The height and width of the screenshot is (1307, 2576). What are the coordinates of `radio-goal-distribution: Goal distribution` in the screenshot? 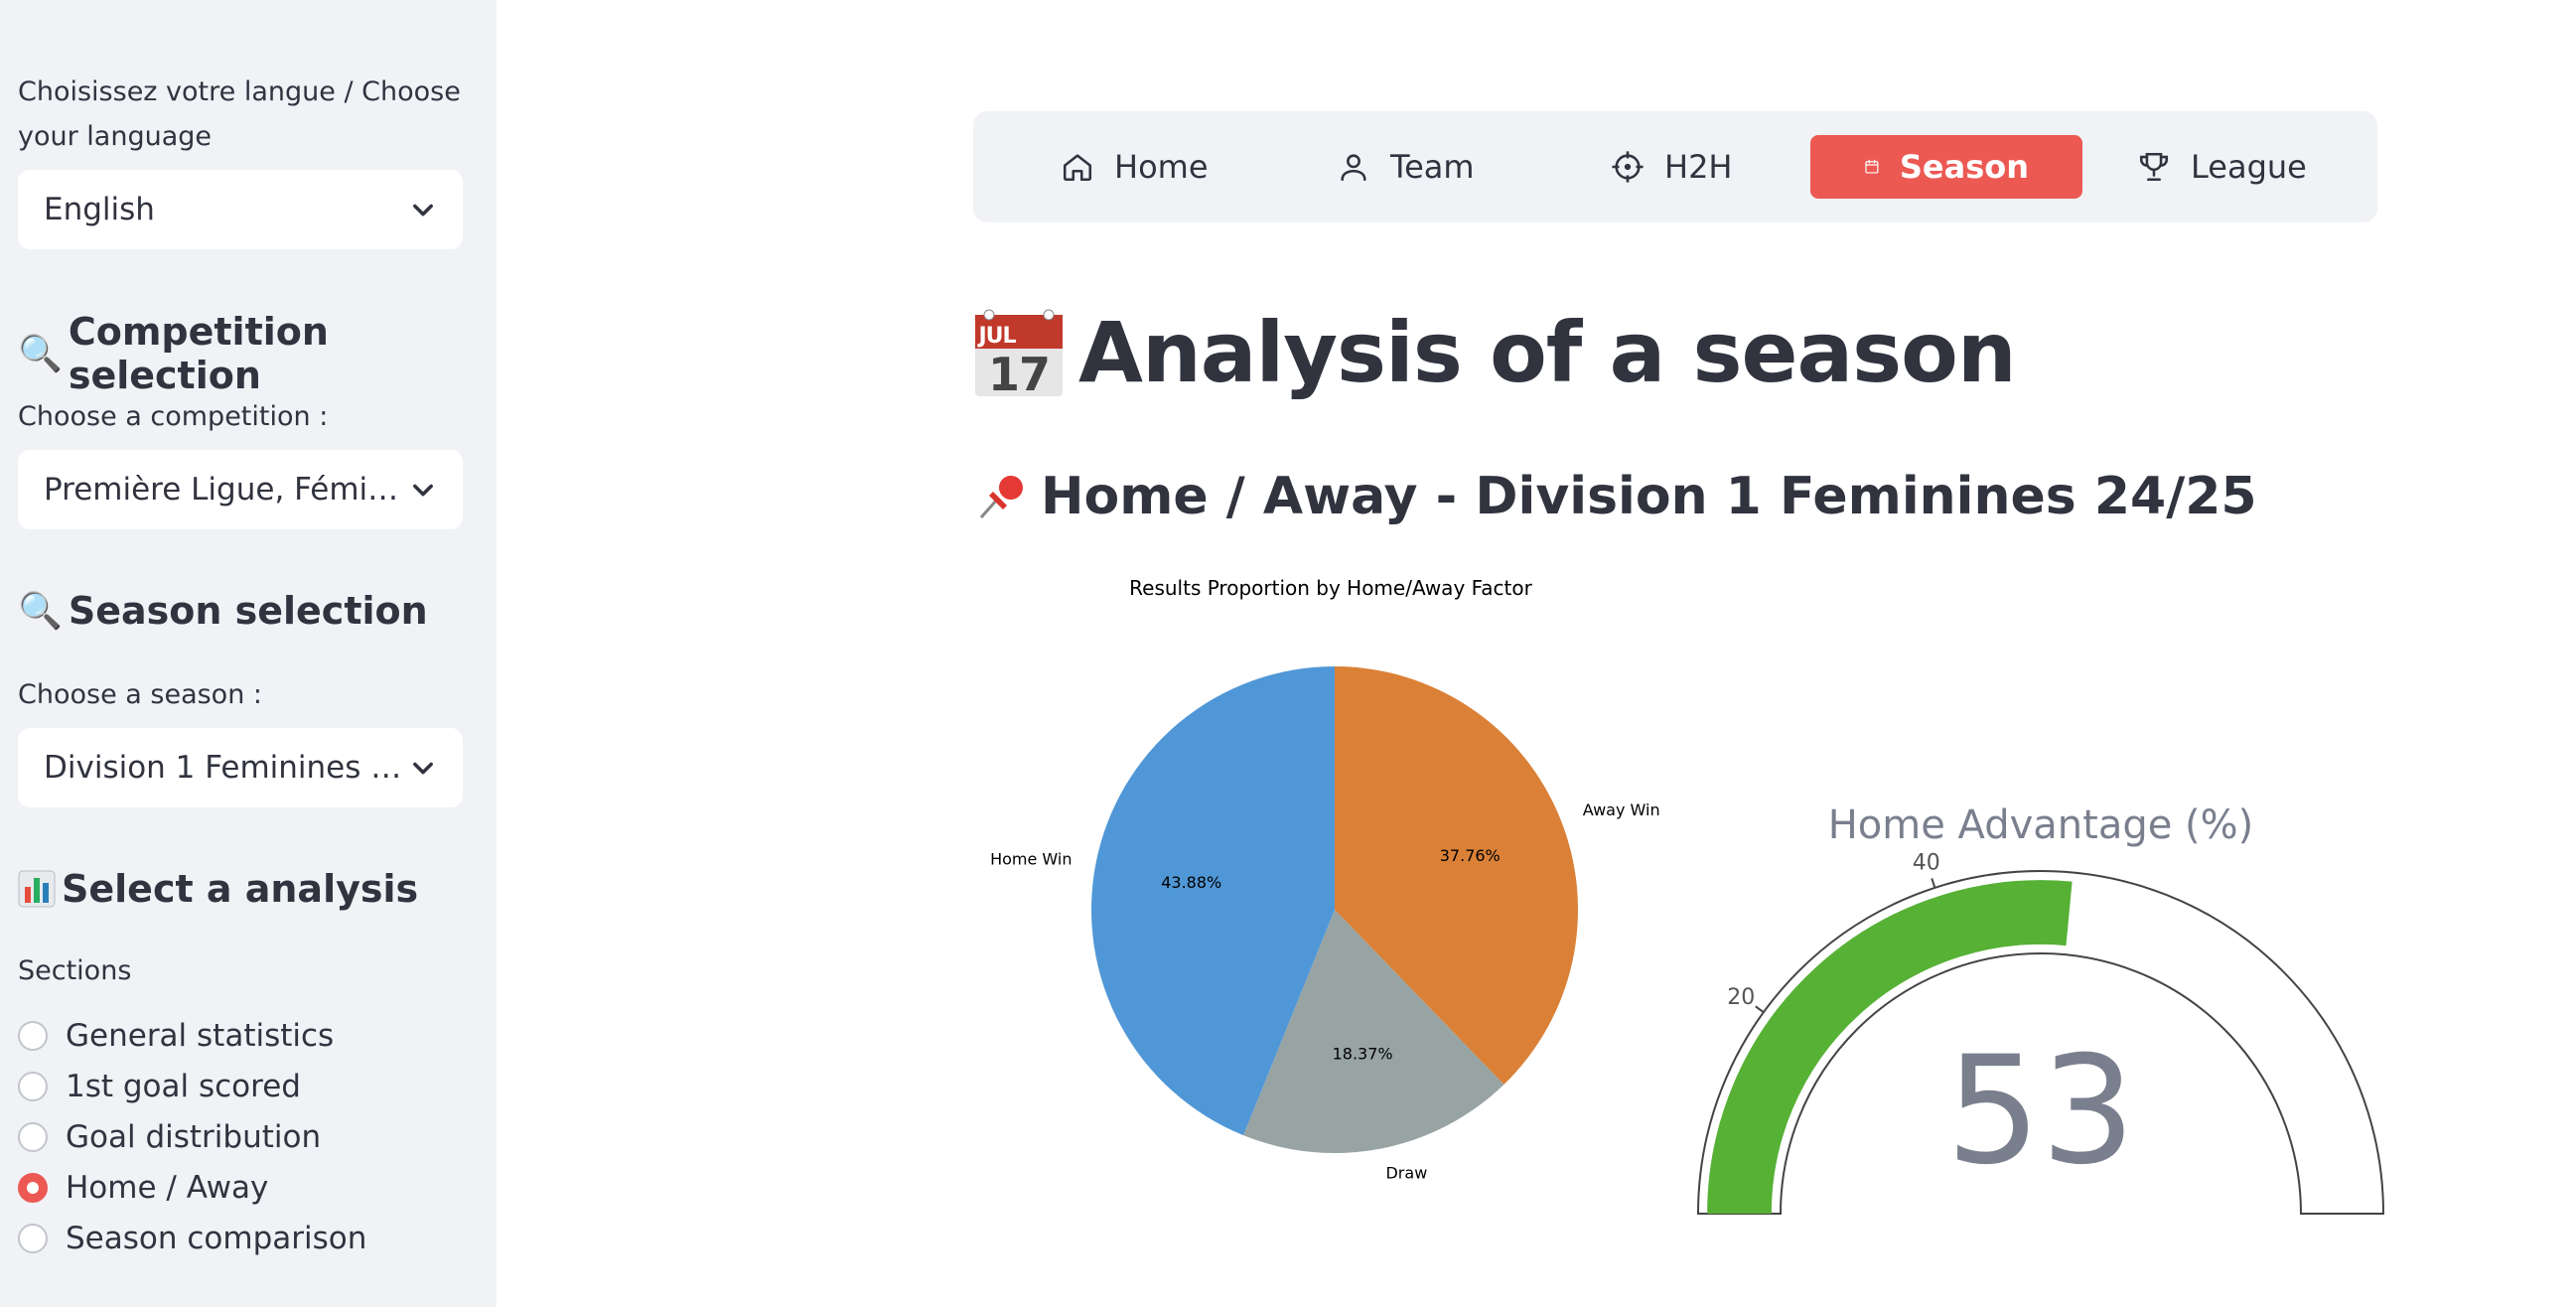 It's located at (170, 1137).